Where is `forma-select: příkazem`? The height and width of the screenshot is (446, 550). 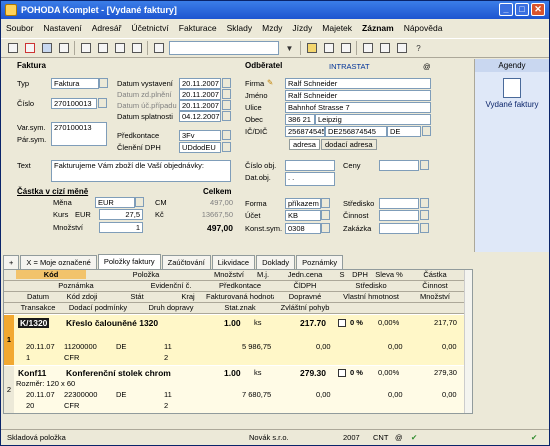
forma-select: příkazem is located at coordinates (303, 203).